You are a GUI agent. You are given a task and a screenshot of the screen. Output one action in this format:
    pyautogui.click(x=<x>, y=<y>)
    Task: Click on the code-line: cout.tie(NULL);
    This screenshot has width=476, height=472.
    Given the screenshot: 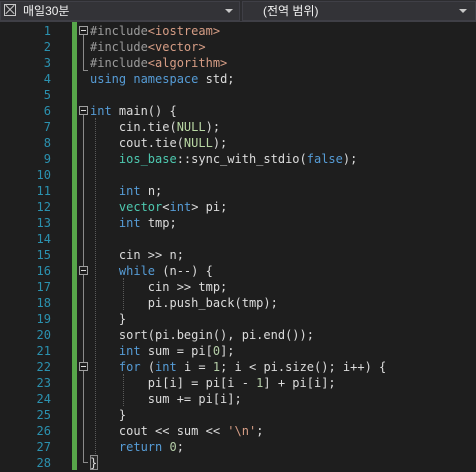 What is the action you would take?
    pyautogui.click(x=158, y=143)
    